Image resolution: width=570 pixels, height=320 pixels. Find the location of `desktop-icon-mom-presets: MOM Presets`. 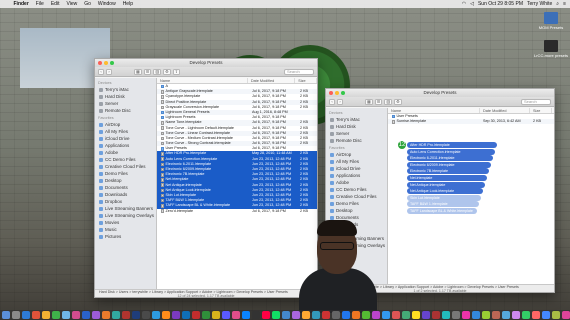

desktop-icon-mom-presets: MOM Presets is located at coordinates (551, 21).